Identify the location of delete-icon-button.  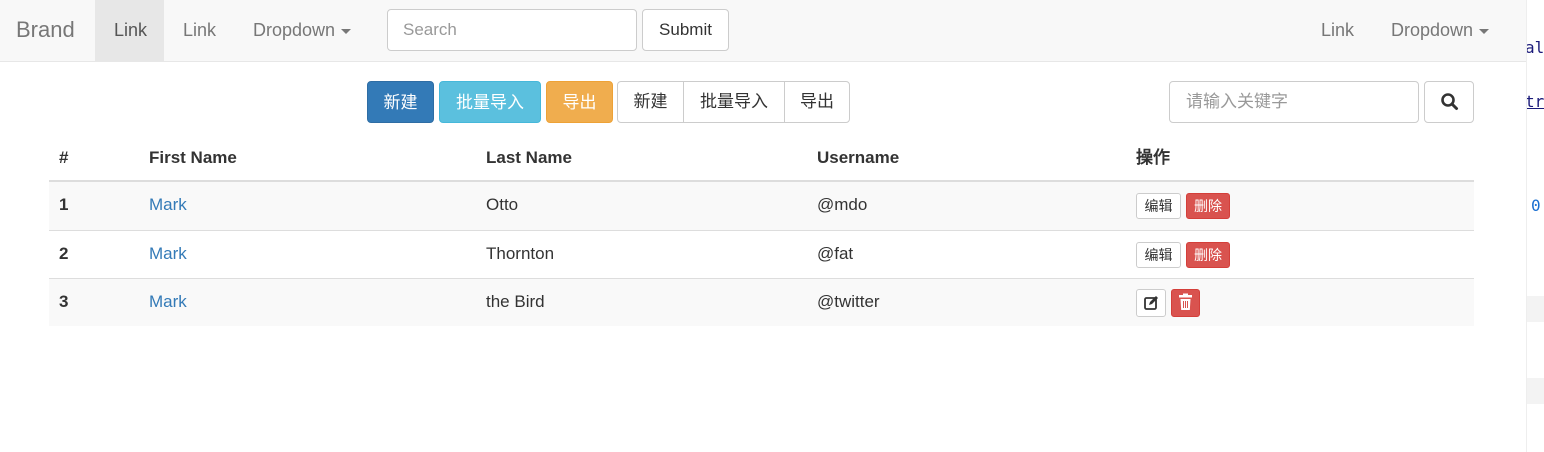
(1185, 303).